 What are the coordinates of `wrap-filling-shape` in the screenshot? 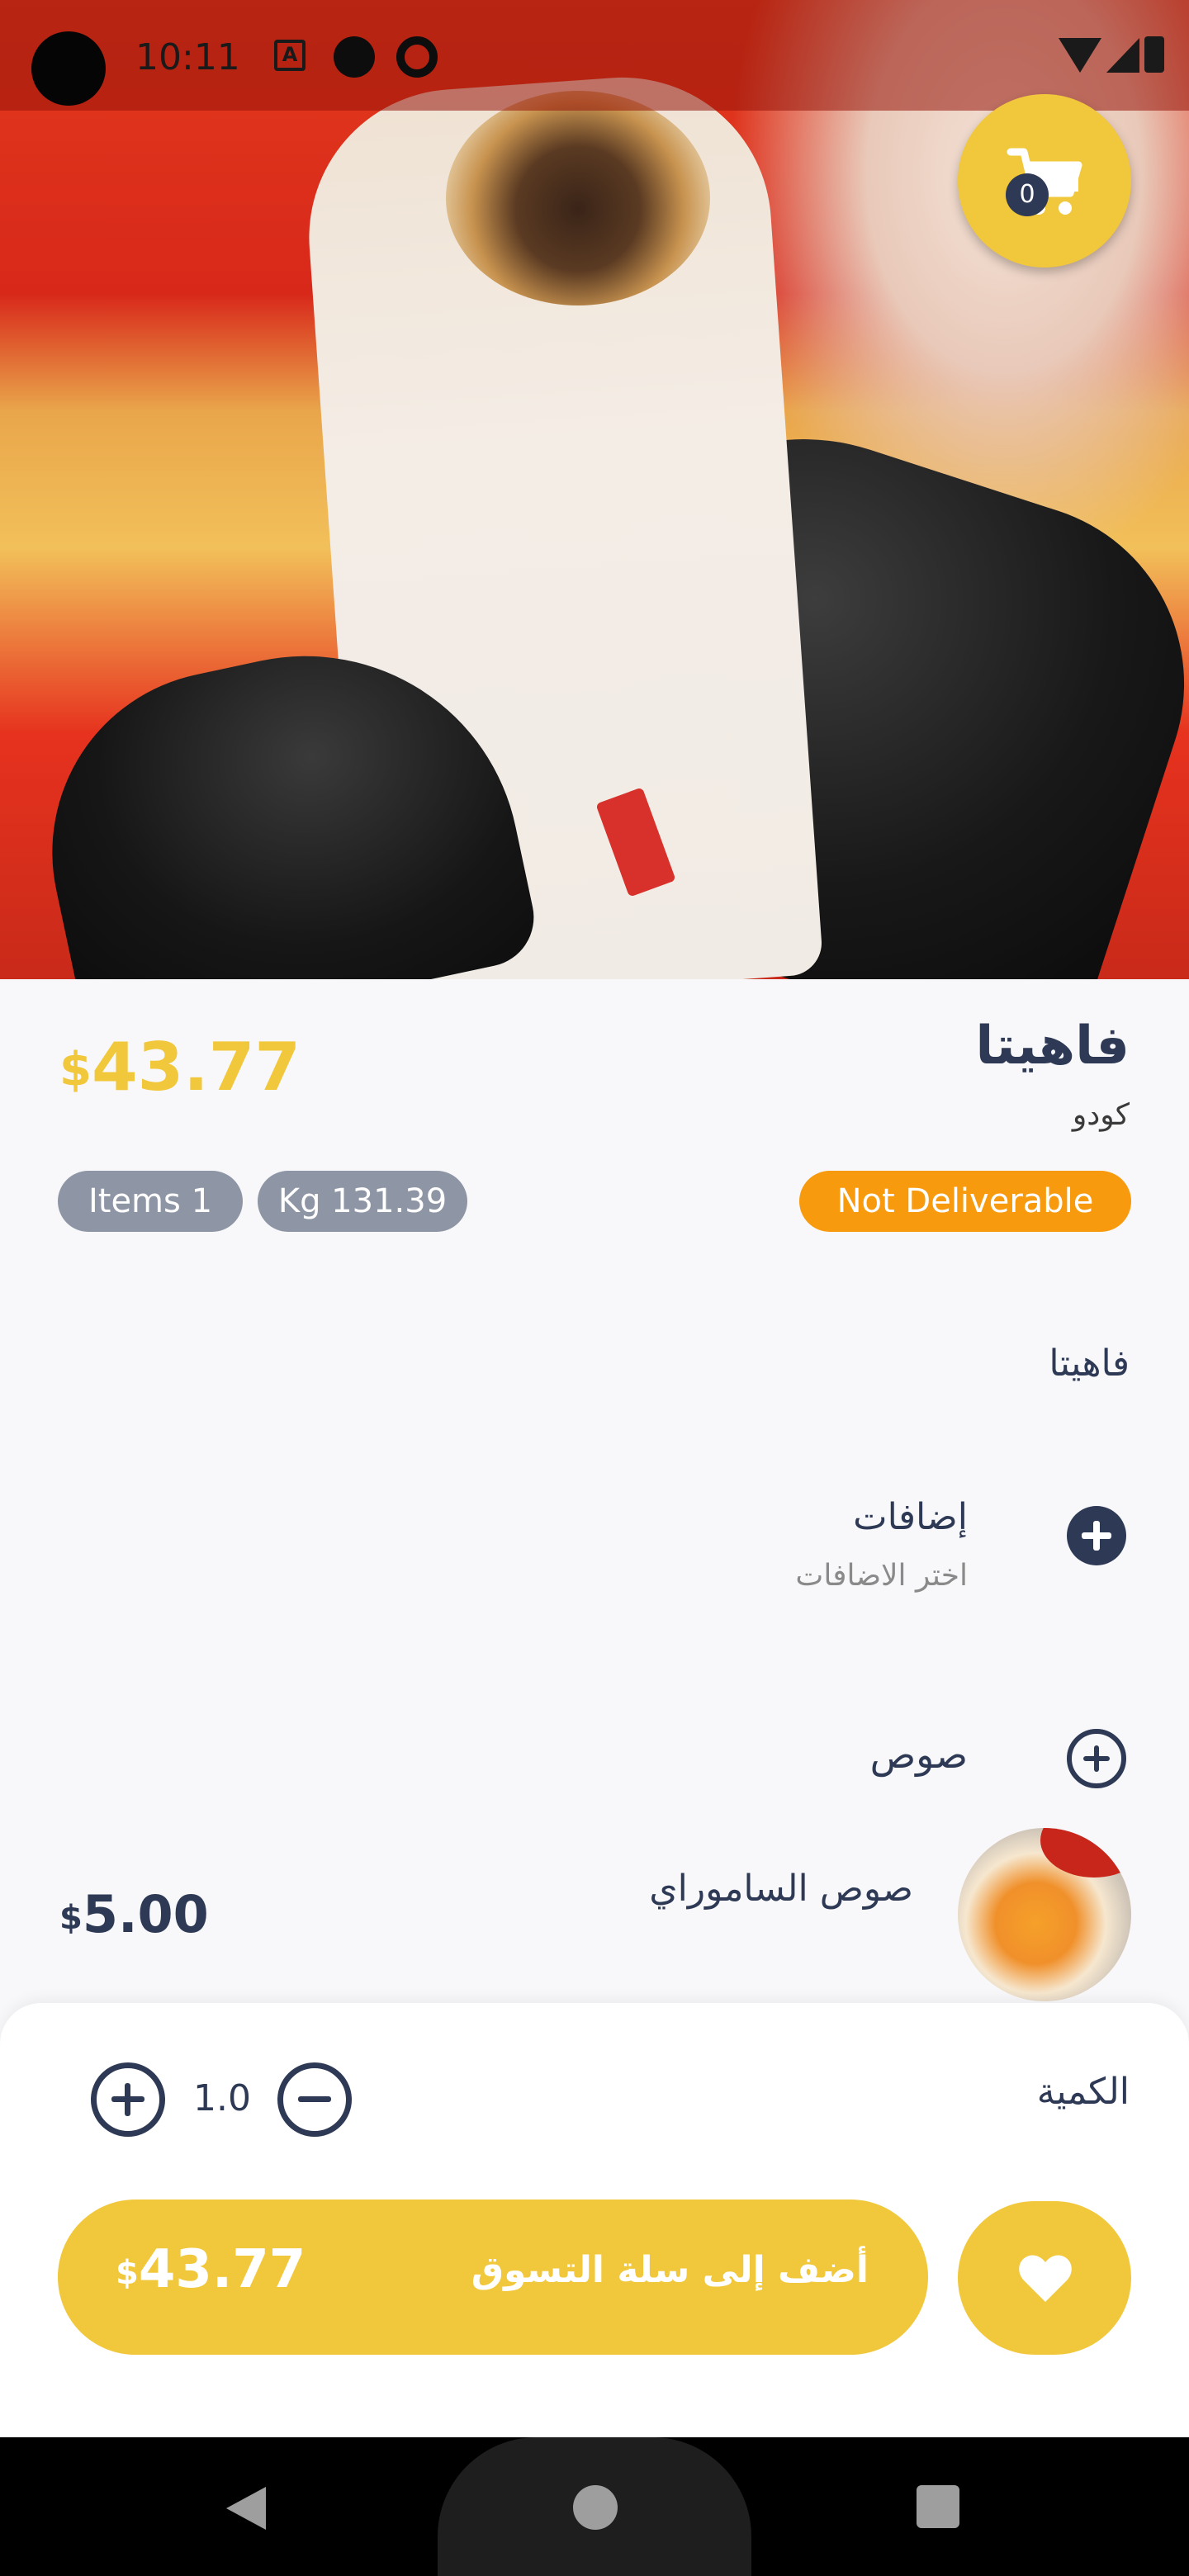 It's located at (578, 198).